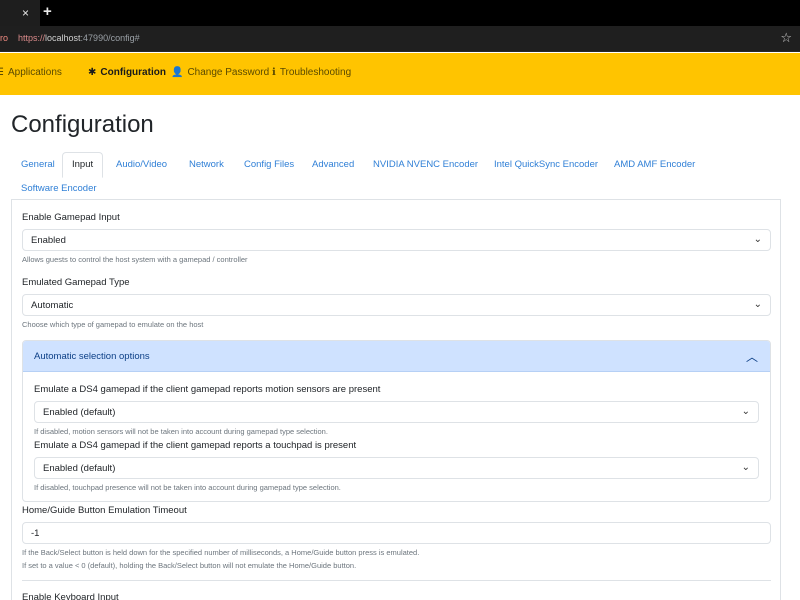 The image size is (800, 600). Describe the element at coordinates (141, 164) in the screenshot. I see `tab-audio-video: Audio/Video` at that location.